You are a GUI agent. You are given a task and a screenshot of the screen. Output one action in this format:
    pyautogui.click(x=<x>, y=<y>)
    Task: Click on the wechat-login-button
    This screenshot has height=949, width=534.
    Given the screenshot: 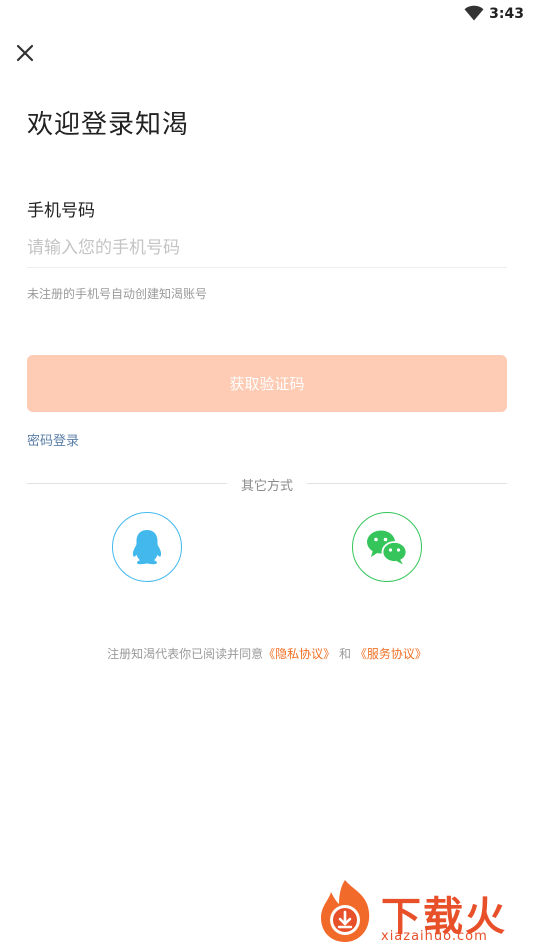 What is the action you would take?
    pyautogui.click(x=387, y=547)
    